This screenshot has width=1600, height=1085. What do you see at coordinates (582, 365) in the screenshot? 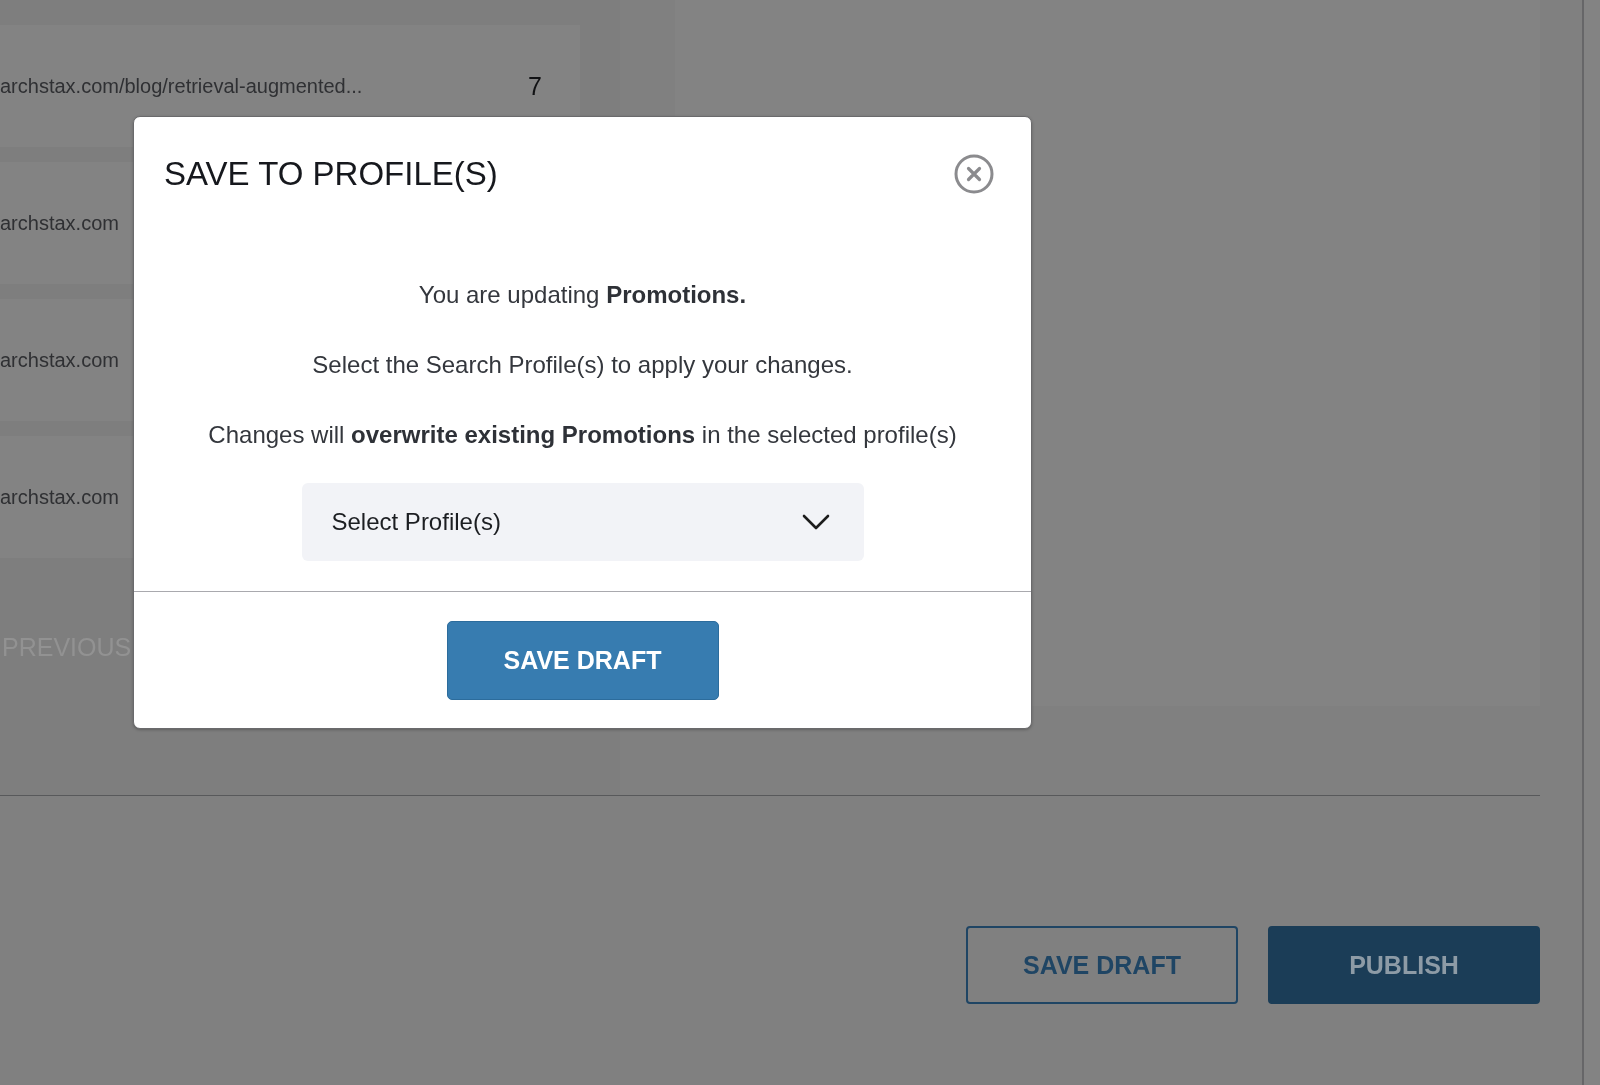
I see `message-text: Select the Search Profile(s) to apply your changes.` at bounding box center [582, 365].